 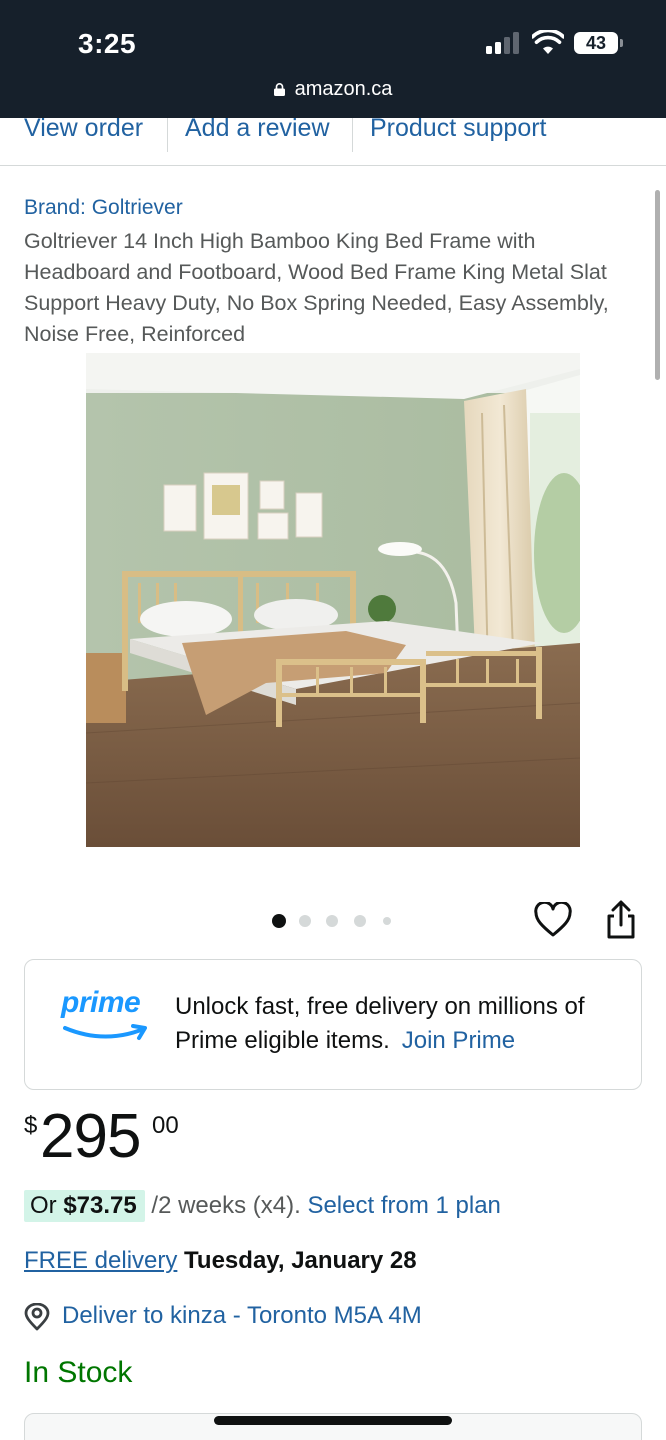 I want to click on free-delivery-link: FREE delivery, so click(x=100, y=1260).